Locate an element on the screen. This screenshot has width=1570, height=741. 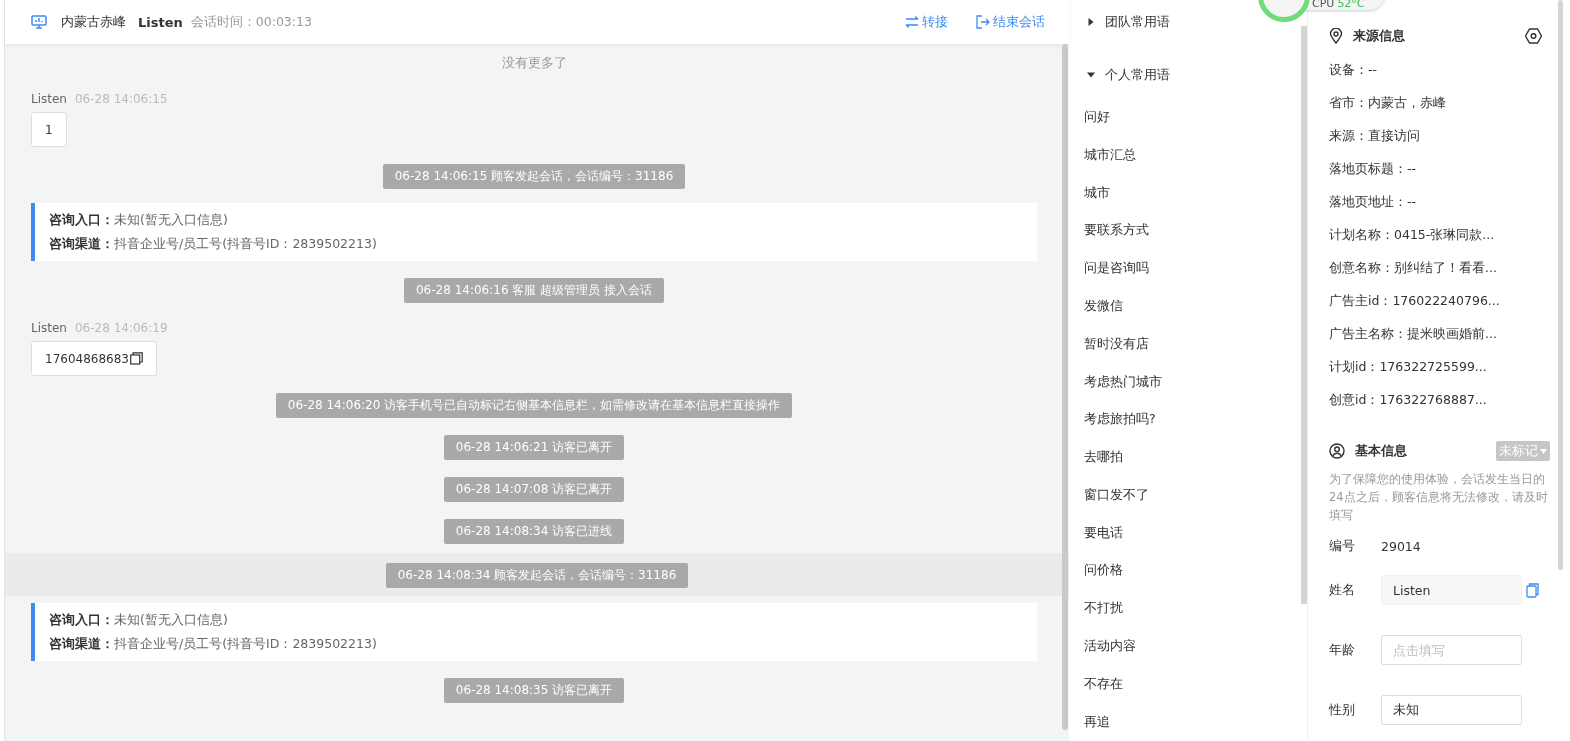
system-message: 06-28 14:06:15 顾客发起会话，会话编号：31186 is located at coordinates (534, 176).